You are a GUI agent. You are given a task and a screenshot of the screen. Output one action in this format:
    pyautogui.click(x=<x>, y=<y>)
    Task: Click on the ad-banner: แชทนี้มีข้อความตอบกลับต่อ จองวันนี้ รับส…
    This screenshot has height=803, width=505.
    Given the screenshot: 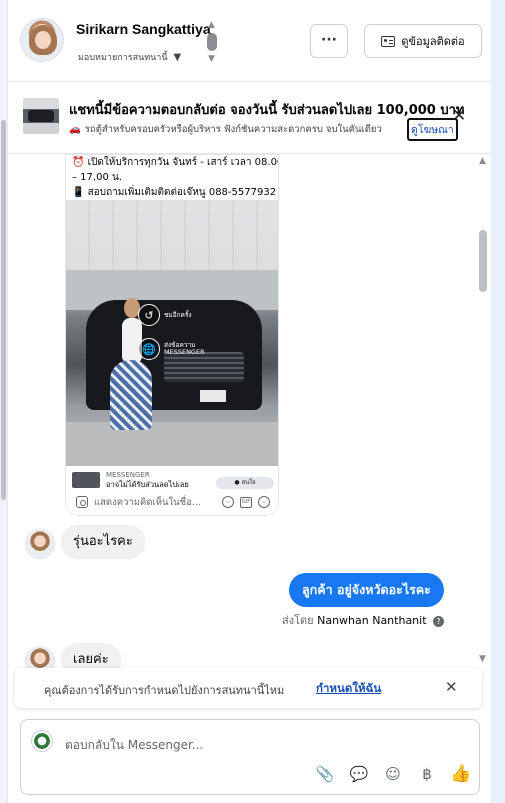 What is the action you would take?
    pyautogui.click(x=249, y=118)
    